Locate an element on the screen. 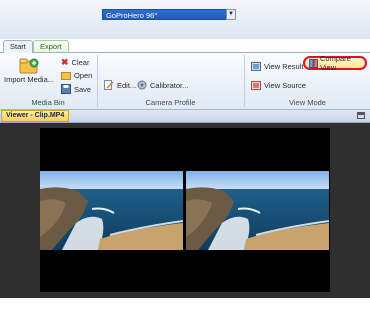 Image resolution: width=370 pixels, height=333 pixels. view-source-button: View Source is located at coordinates (278, 85).